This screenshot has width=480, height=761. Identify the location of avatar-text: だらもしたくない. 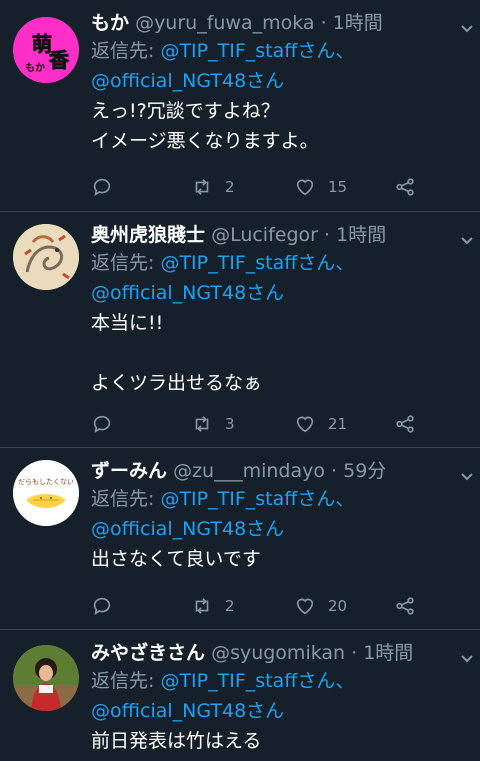
(46, 482).